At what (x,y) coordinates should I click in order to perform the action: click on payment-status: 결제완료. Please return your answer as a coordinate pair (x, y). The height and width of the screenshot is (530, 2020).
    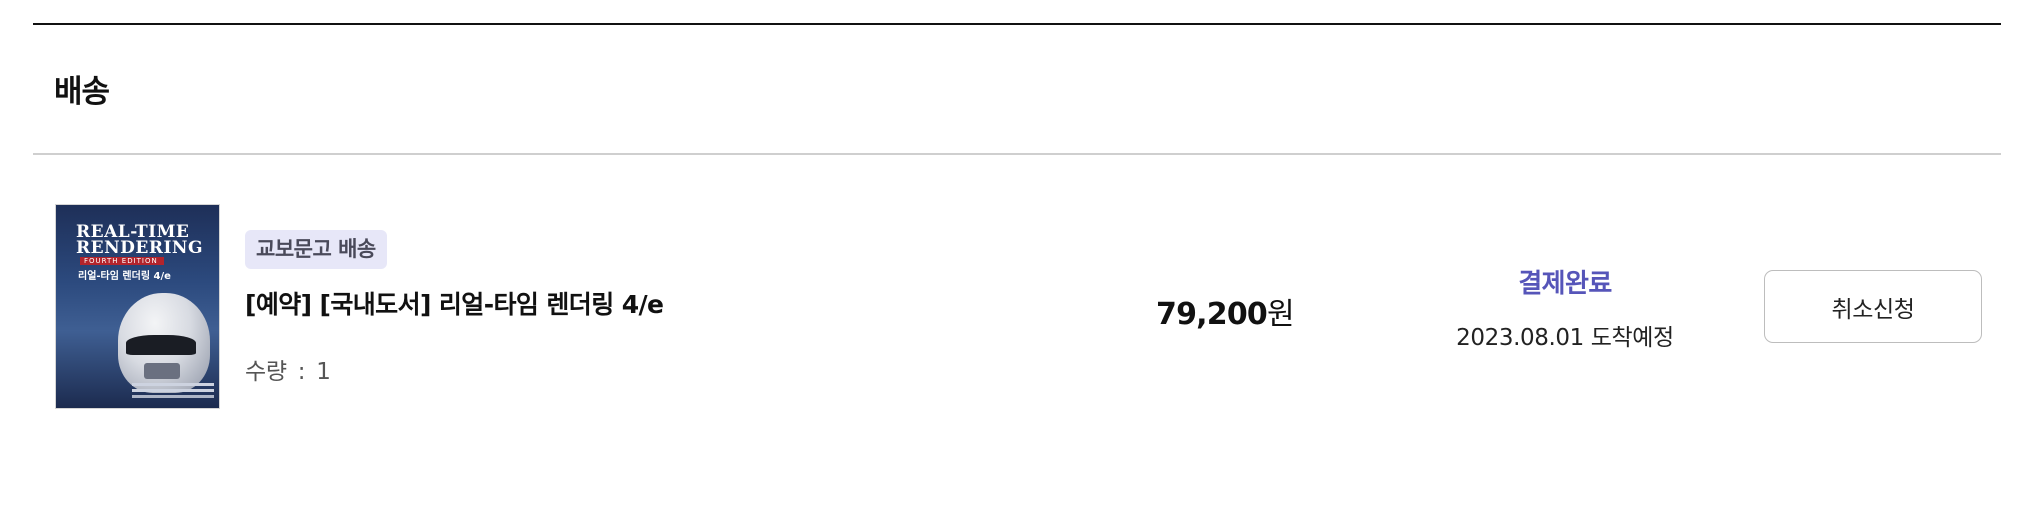
    Looking at the image, I should click on (1565, 284).